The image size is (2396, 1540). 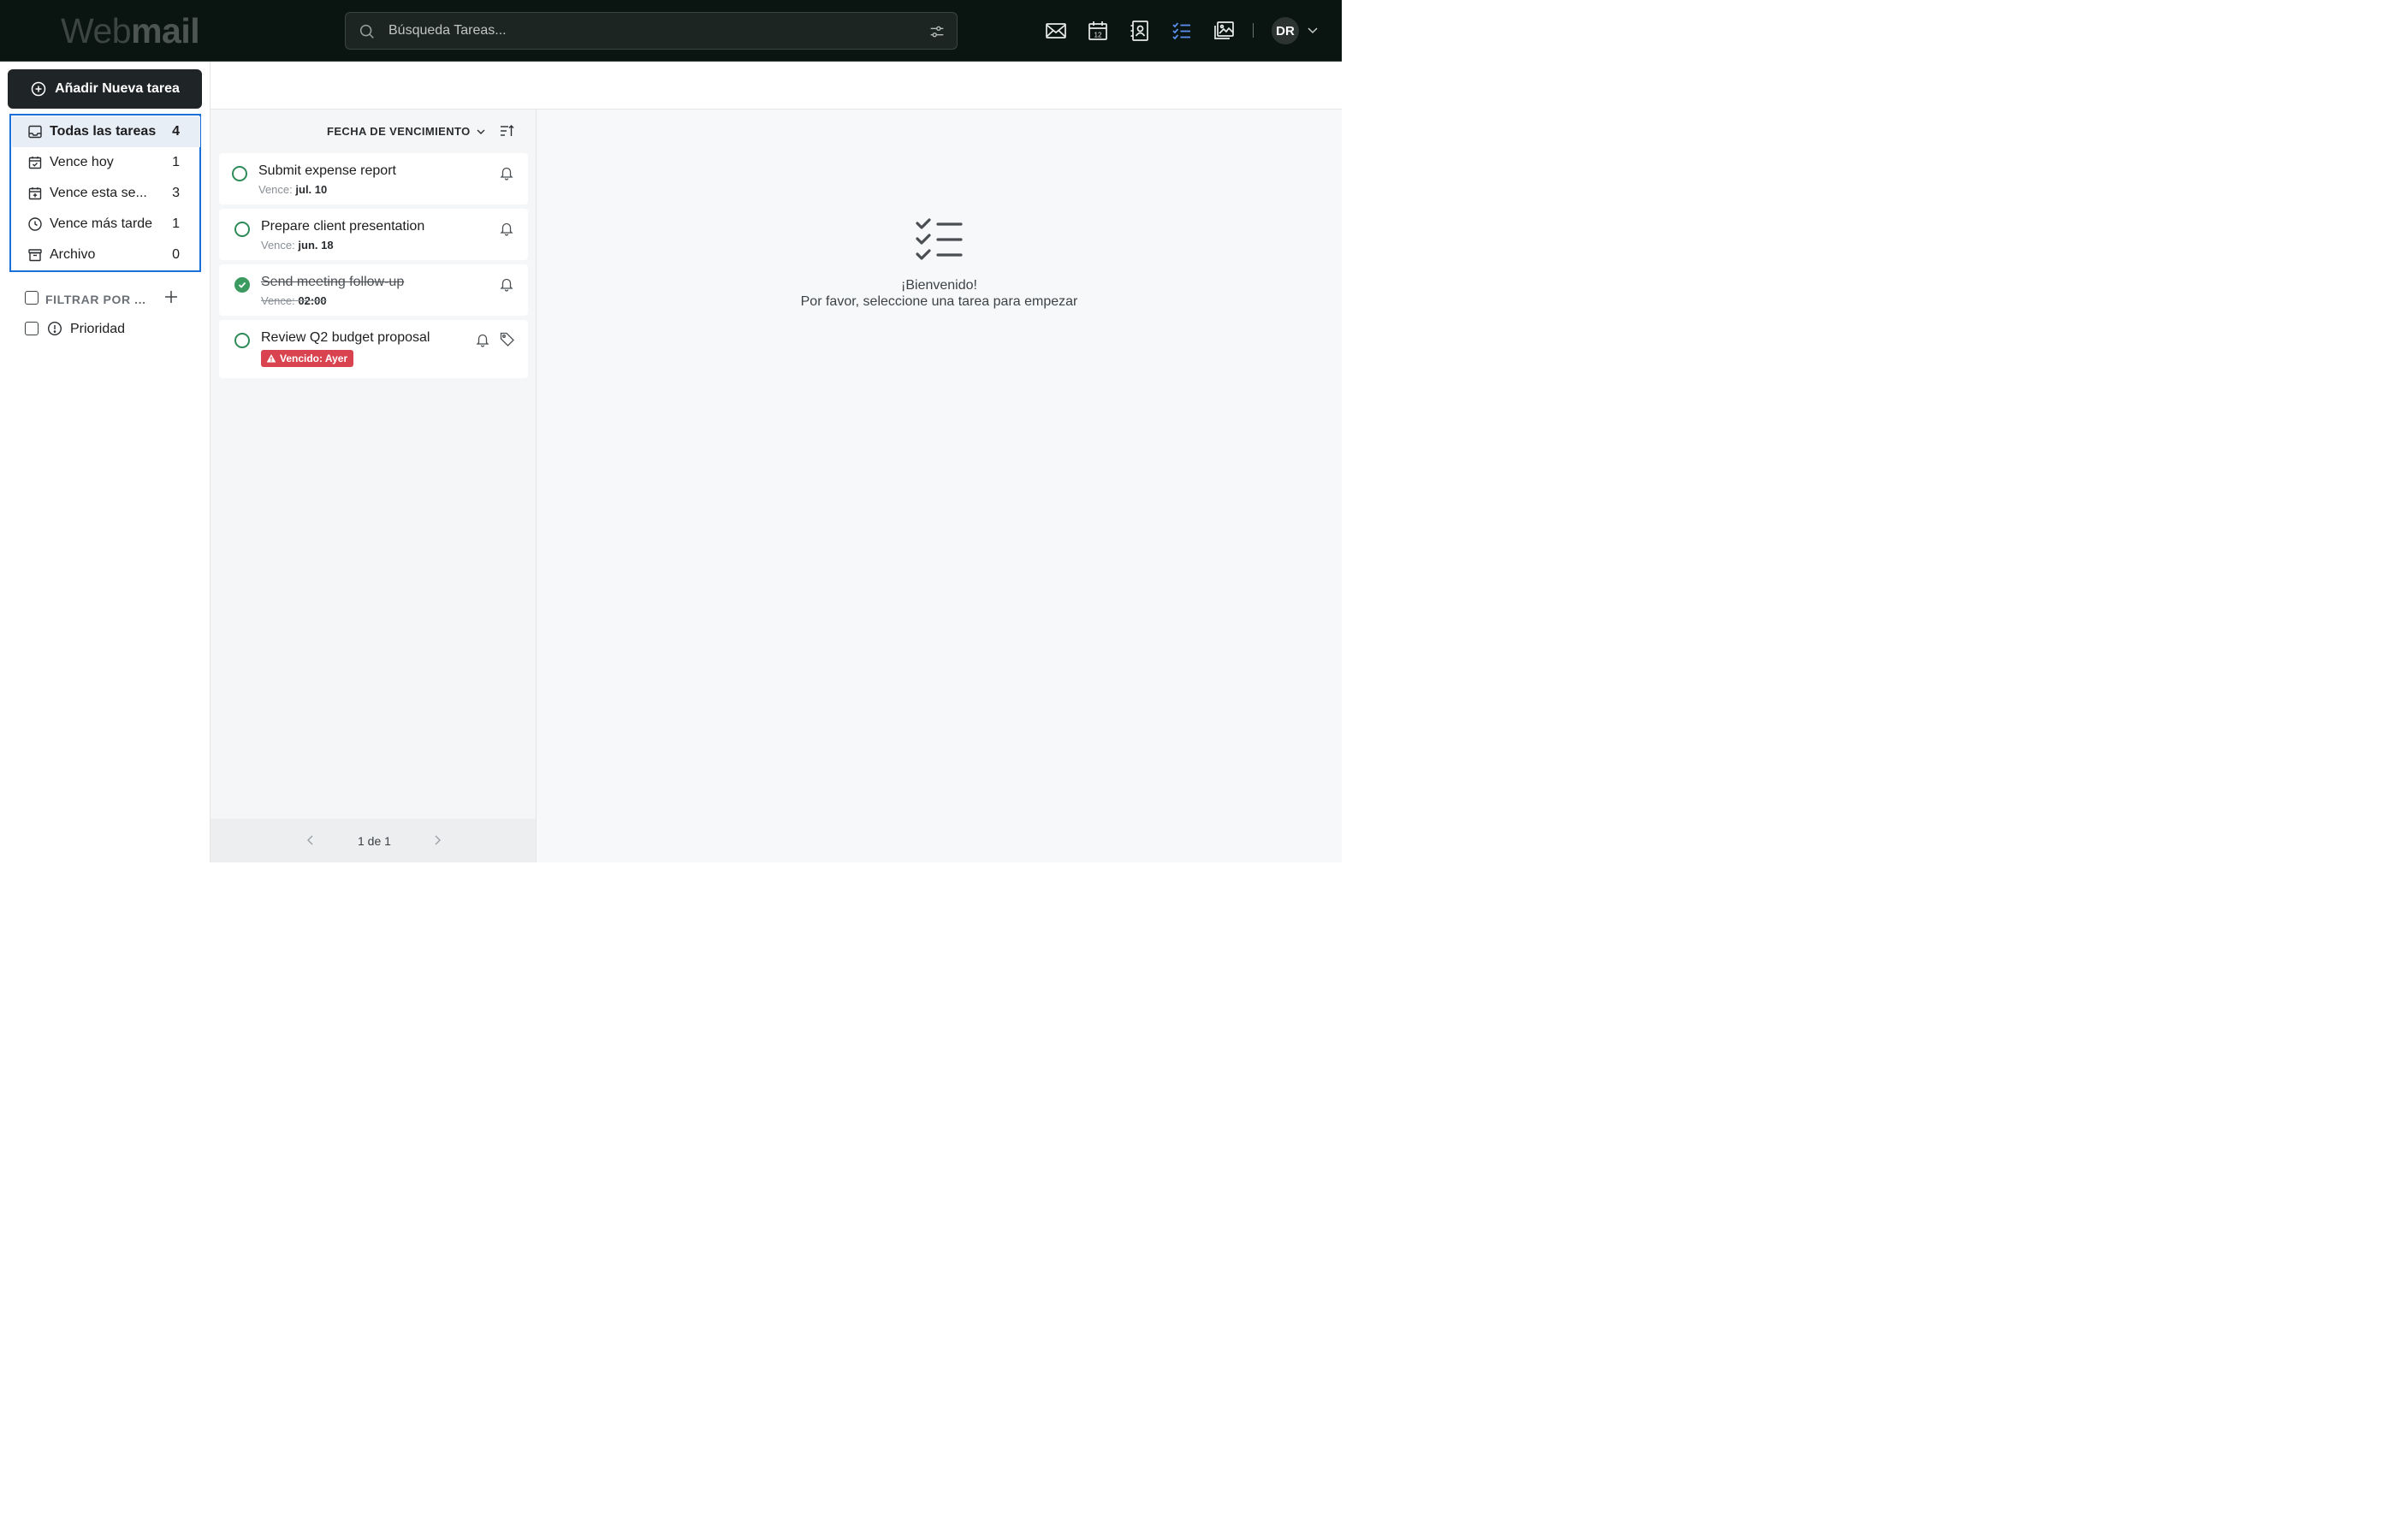 I want to click on task-title: Send meeting follow-up, so click(x=333, y=282).